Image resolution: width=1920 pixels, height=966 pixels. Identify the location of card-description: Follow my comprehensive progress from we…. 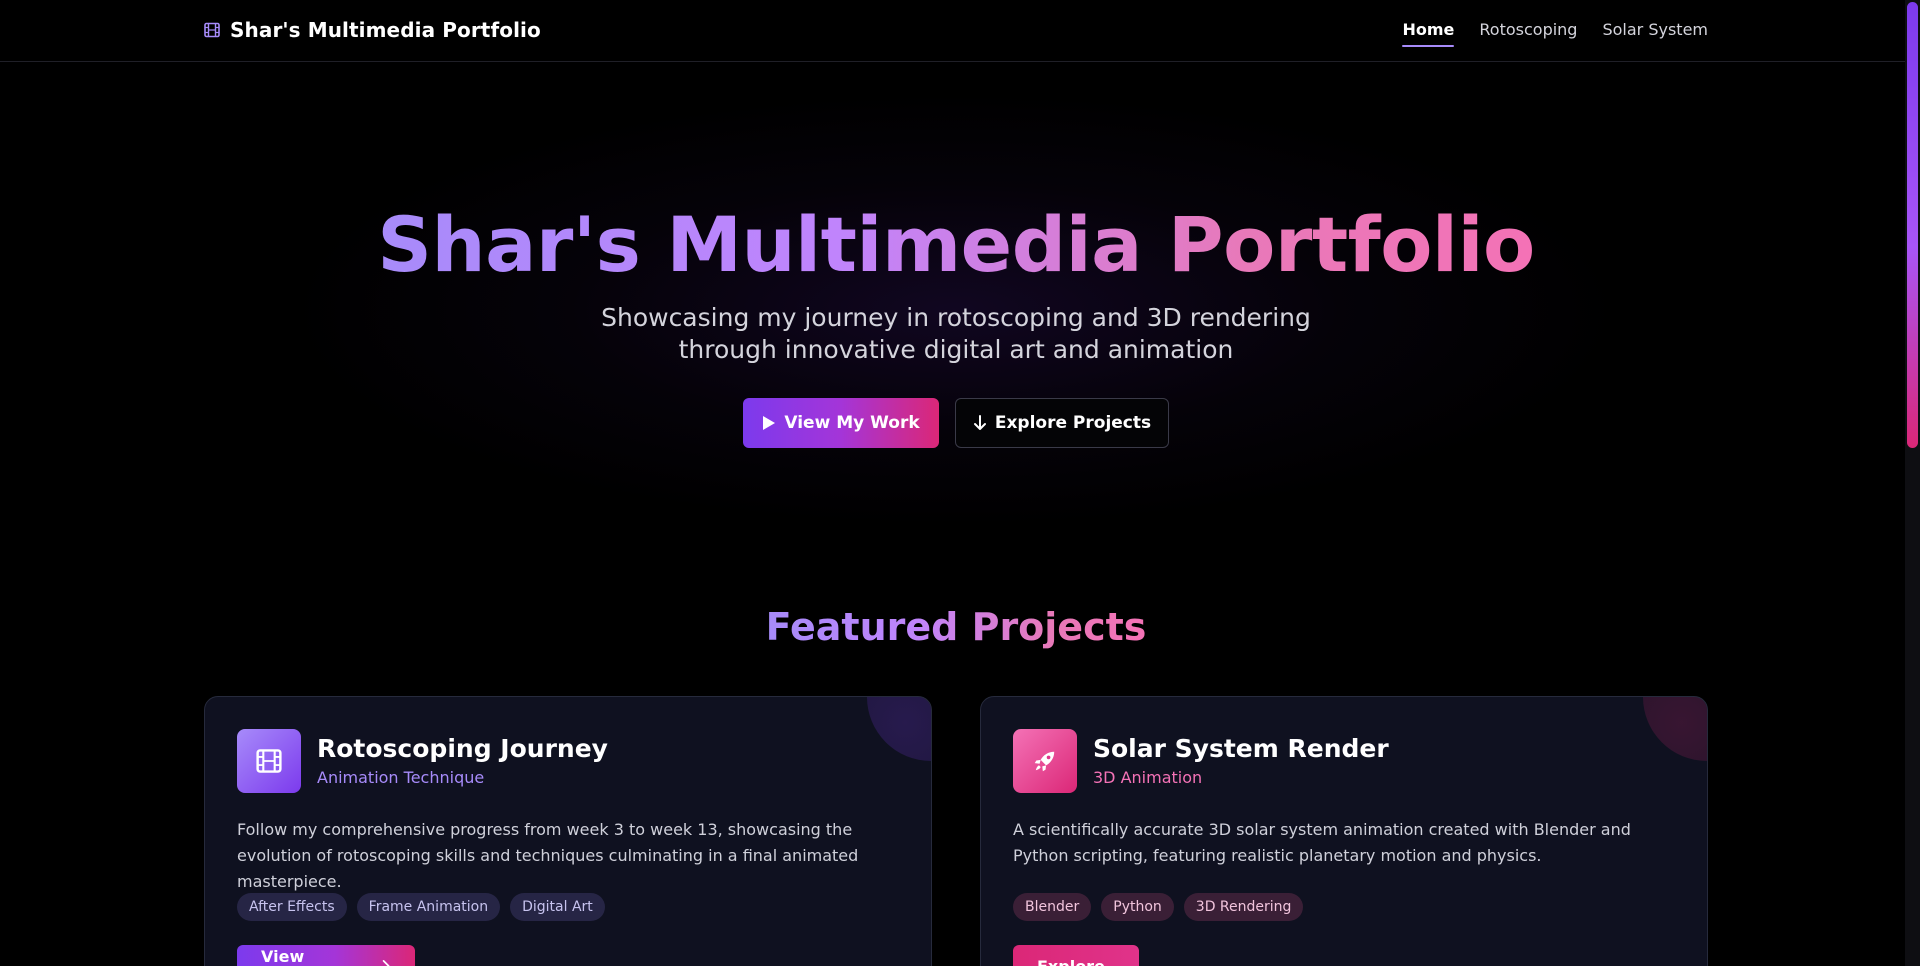
(548, 855).